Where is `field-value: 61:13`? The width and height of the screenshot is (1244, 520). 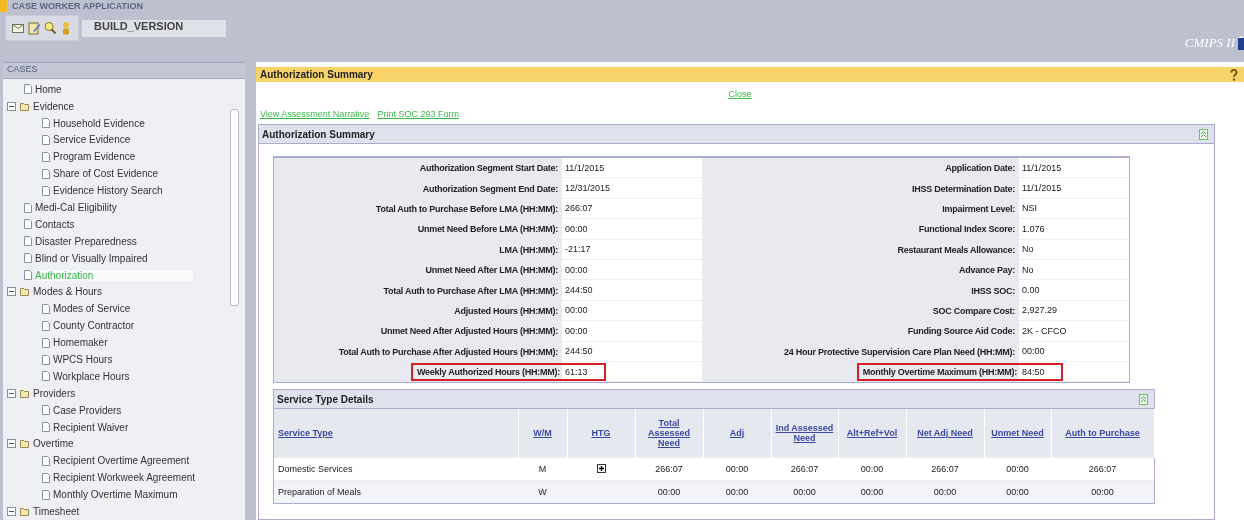
field-value: 61:13 is located at coordinates (576, 371).